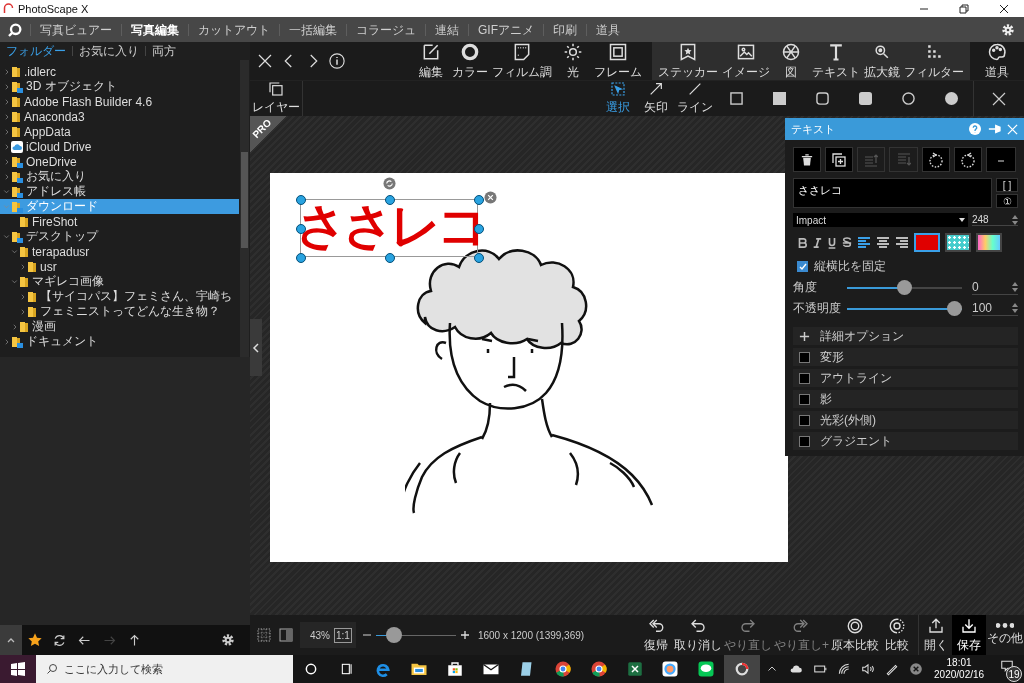 This screenshot has height=683, width=1024. Describe the element at coordinates (880, 220) in the screenshot. I see `font-dropdown: Impact` at that location.